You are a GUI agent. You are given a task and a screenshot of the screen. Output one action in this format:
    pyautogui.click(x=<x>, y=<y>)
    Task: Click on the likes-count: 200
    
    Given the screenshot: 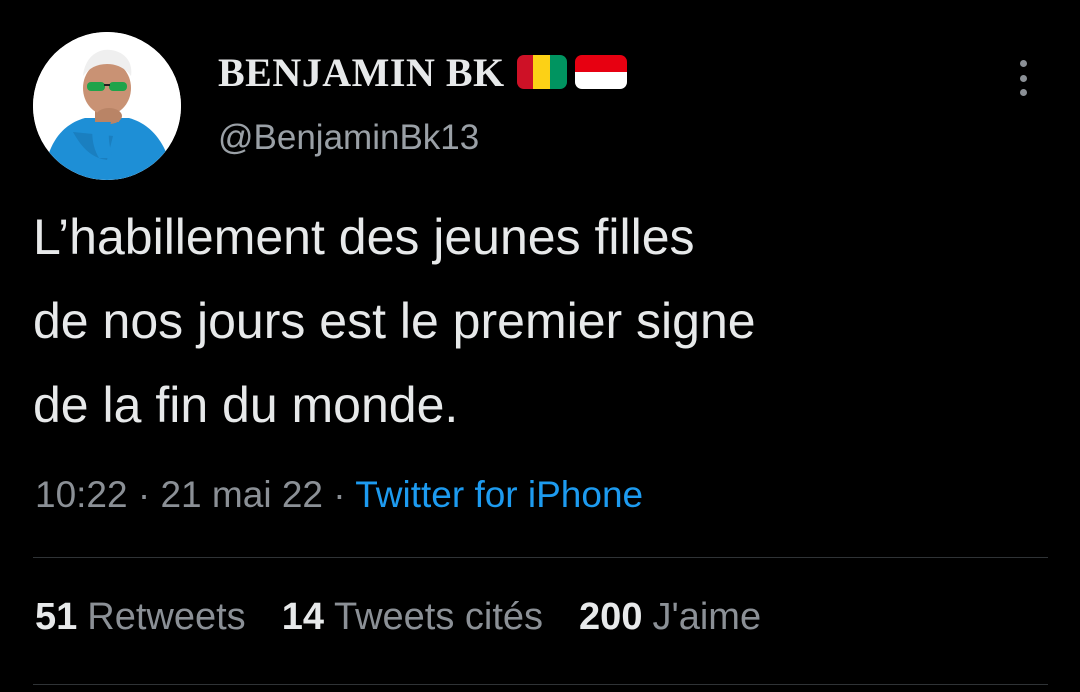 What is the action you would take?
    pyautogui.click(x=611, y=617)
    